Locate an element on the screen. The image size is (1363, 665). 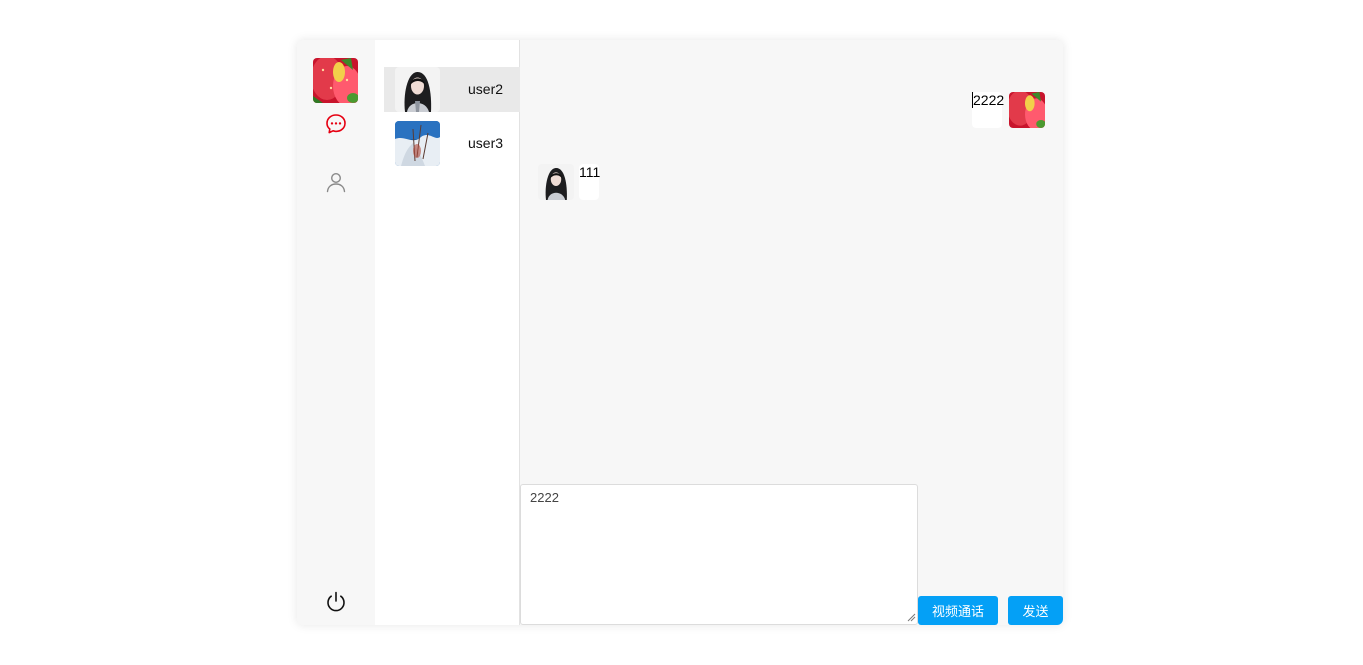
nav-rail is located at coordinates (336, 332).